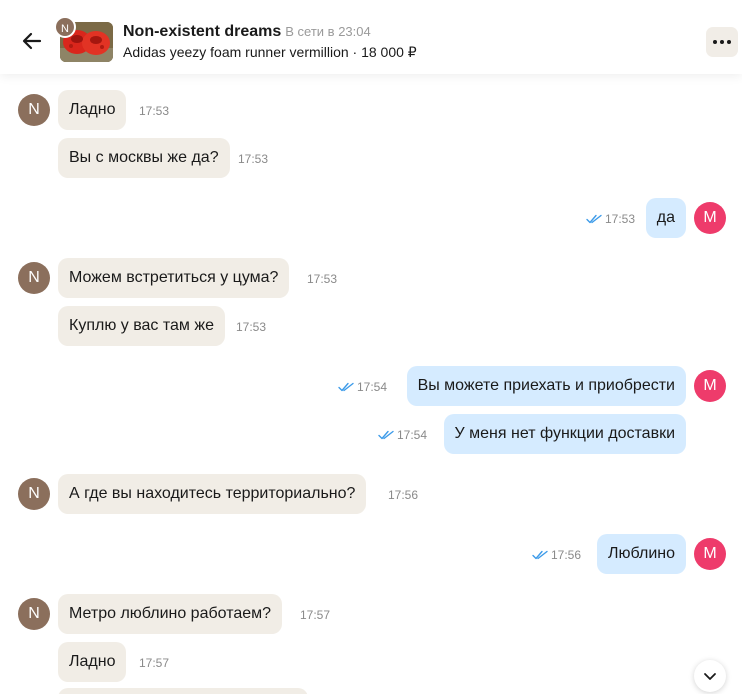 The image size is (742, 694). I want to click on incoming-message: Куплю у вас там же, so click(141, 326).